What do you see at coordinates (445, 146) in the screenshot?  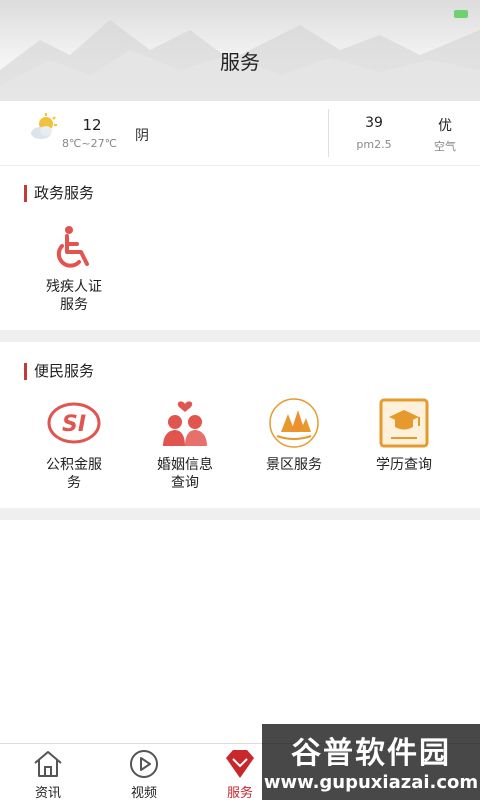 I see `air-quality-label: 空气` at bounding box center [445, 146].